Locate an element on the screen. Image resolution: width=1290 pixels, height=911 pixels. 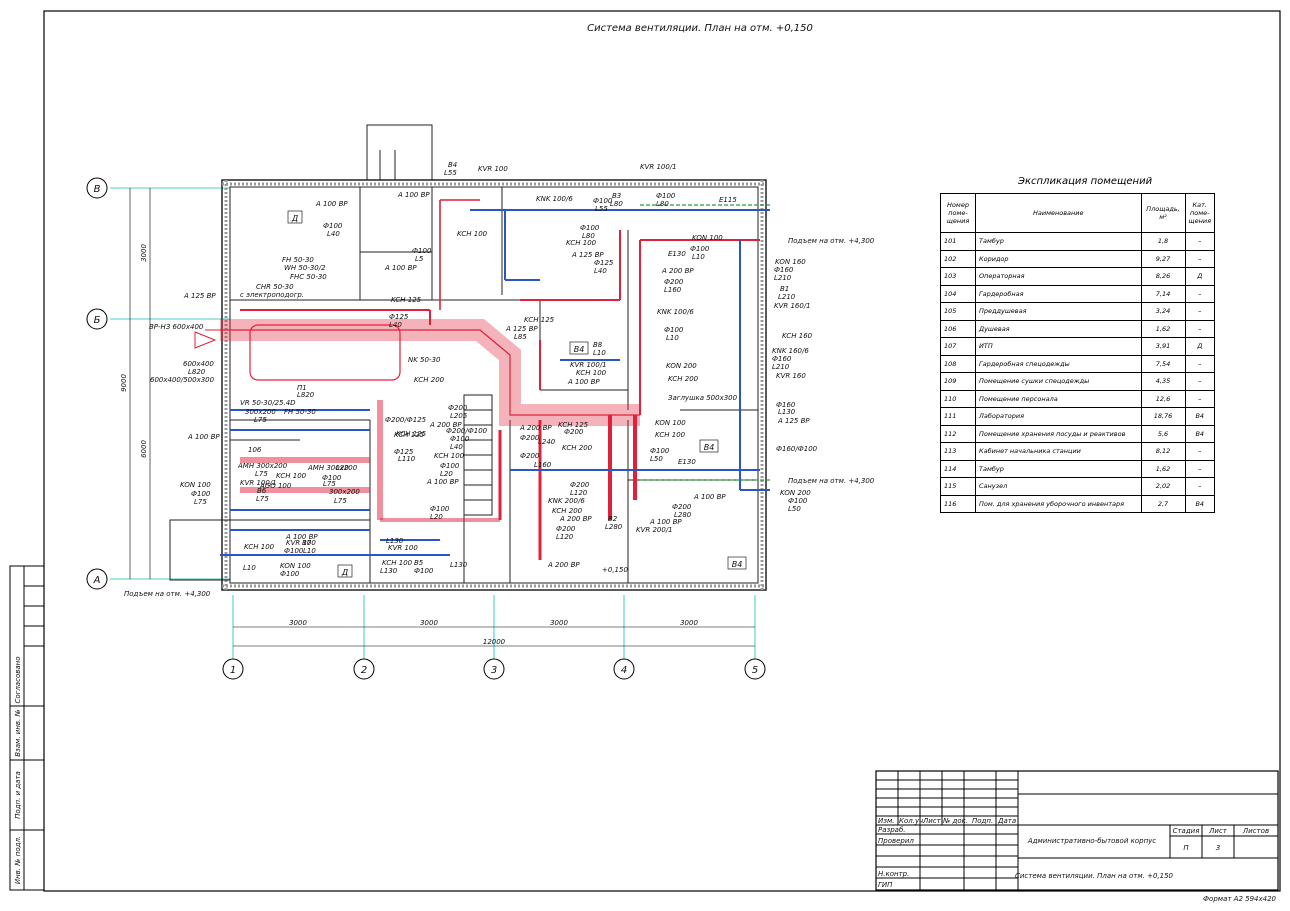
svg-text: L120 is located at coordinates (579, 493).